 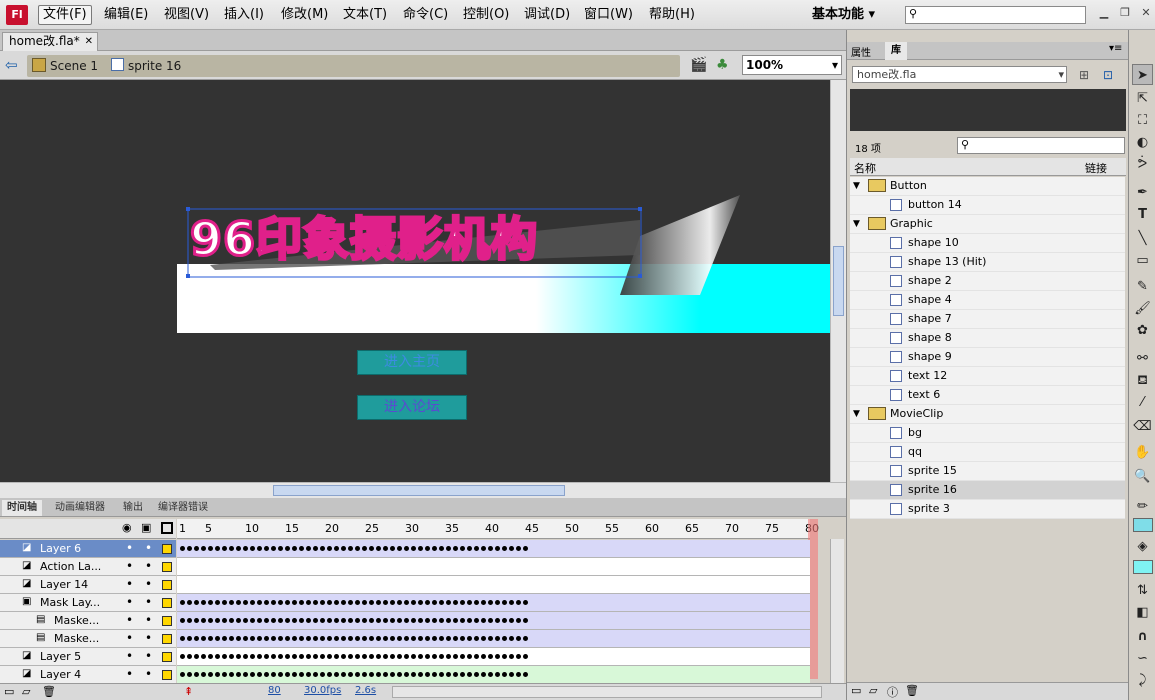 I want to click on edit-symbols-icon: ♣, so click(x=725, y=65).